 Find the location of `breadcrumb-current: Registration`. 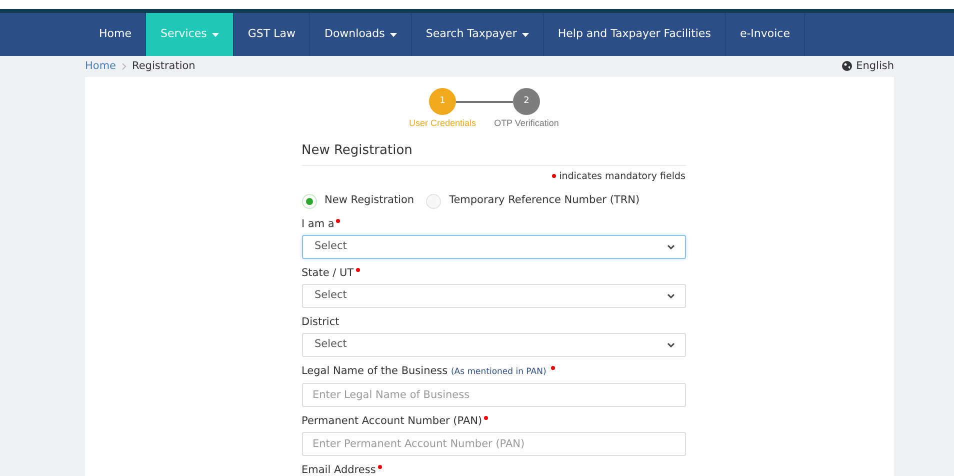

breadcrumb-current: Registration is located at coordinates (164, 67).